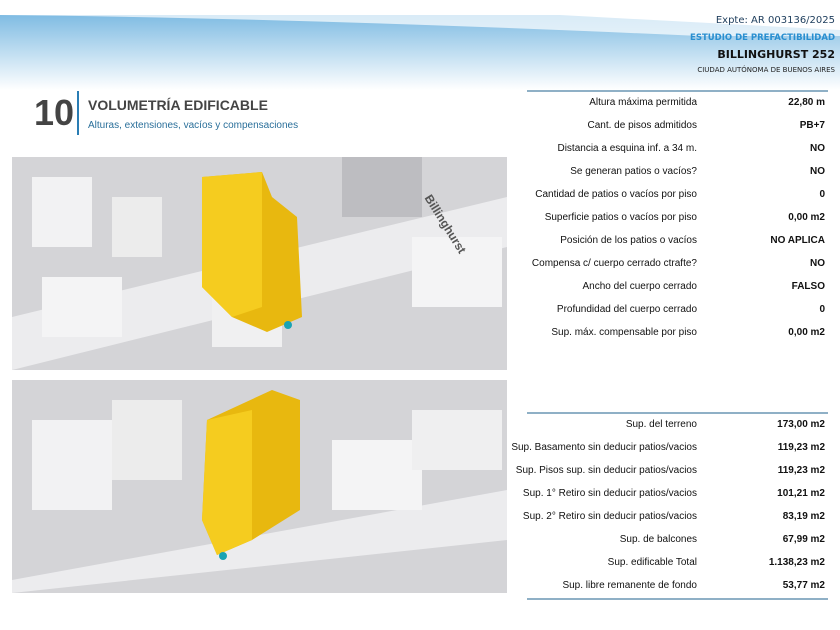 The height and width of the screenshot is (630, 840). I want to click on expediente-number: Expte: AR 003136/2025, so click(775, 20).